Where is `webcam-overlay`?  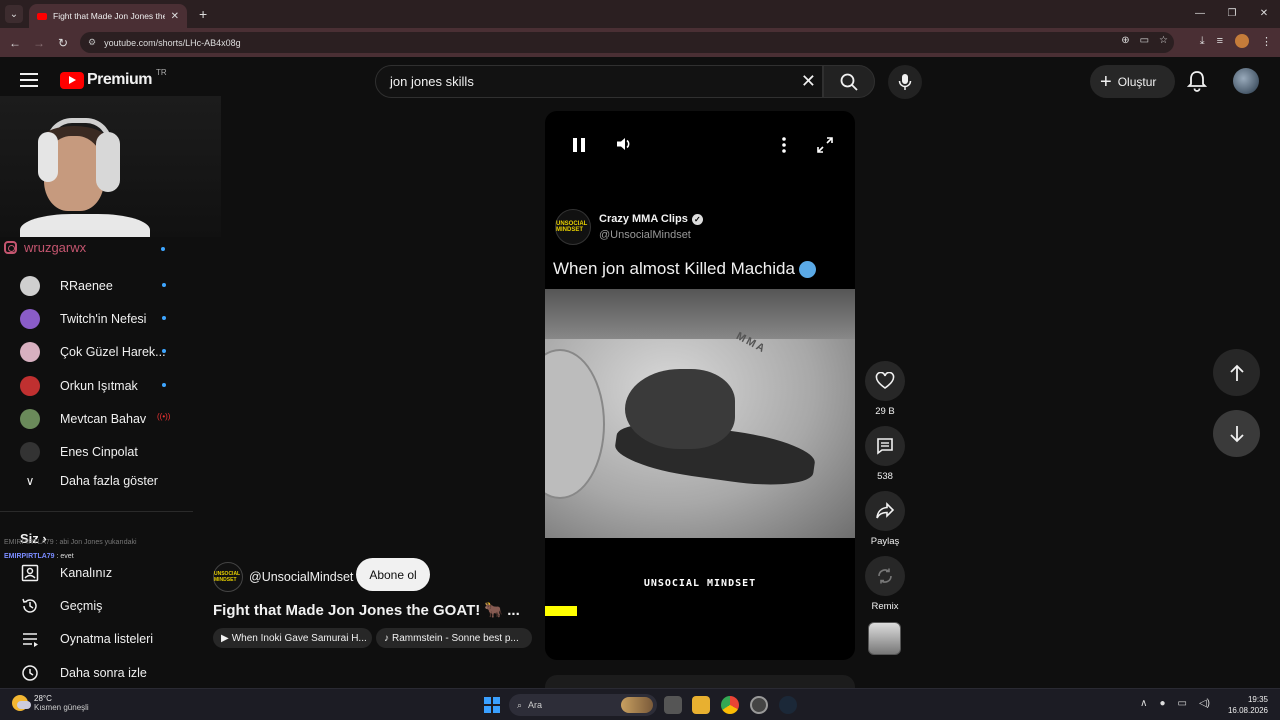 webcam-overlay is located at coordinates (110, 166).